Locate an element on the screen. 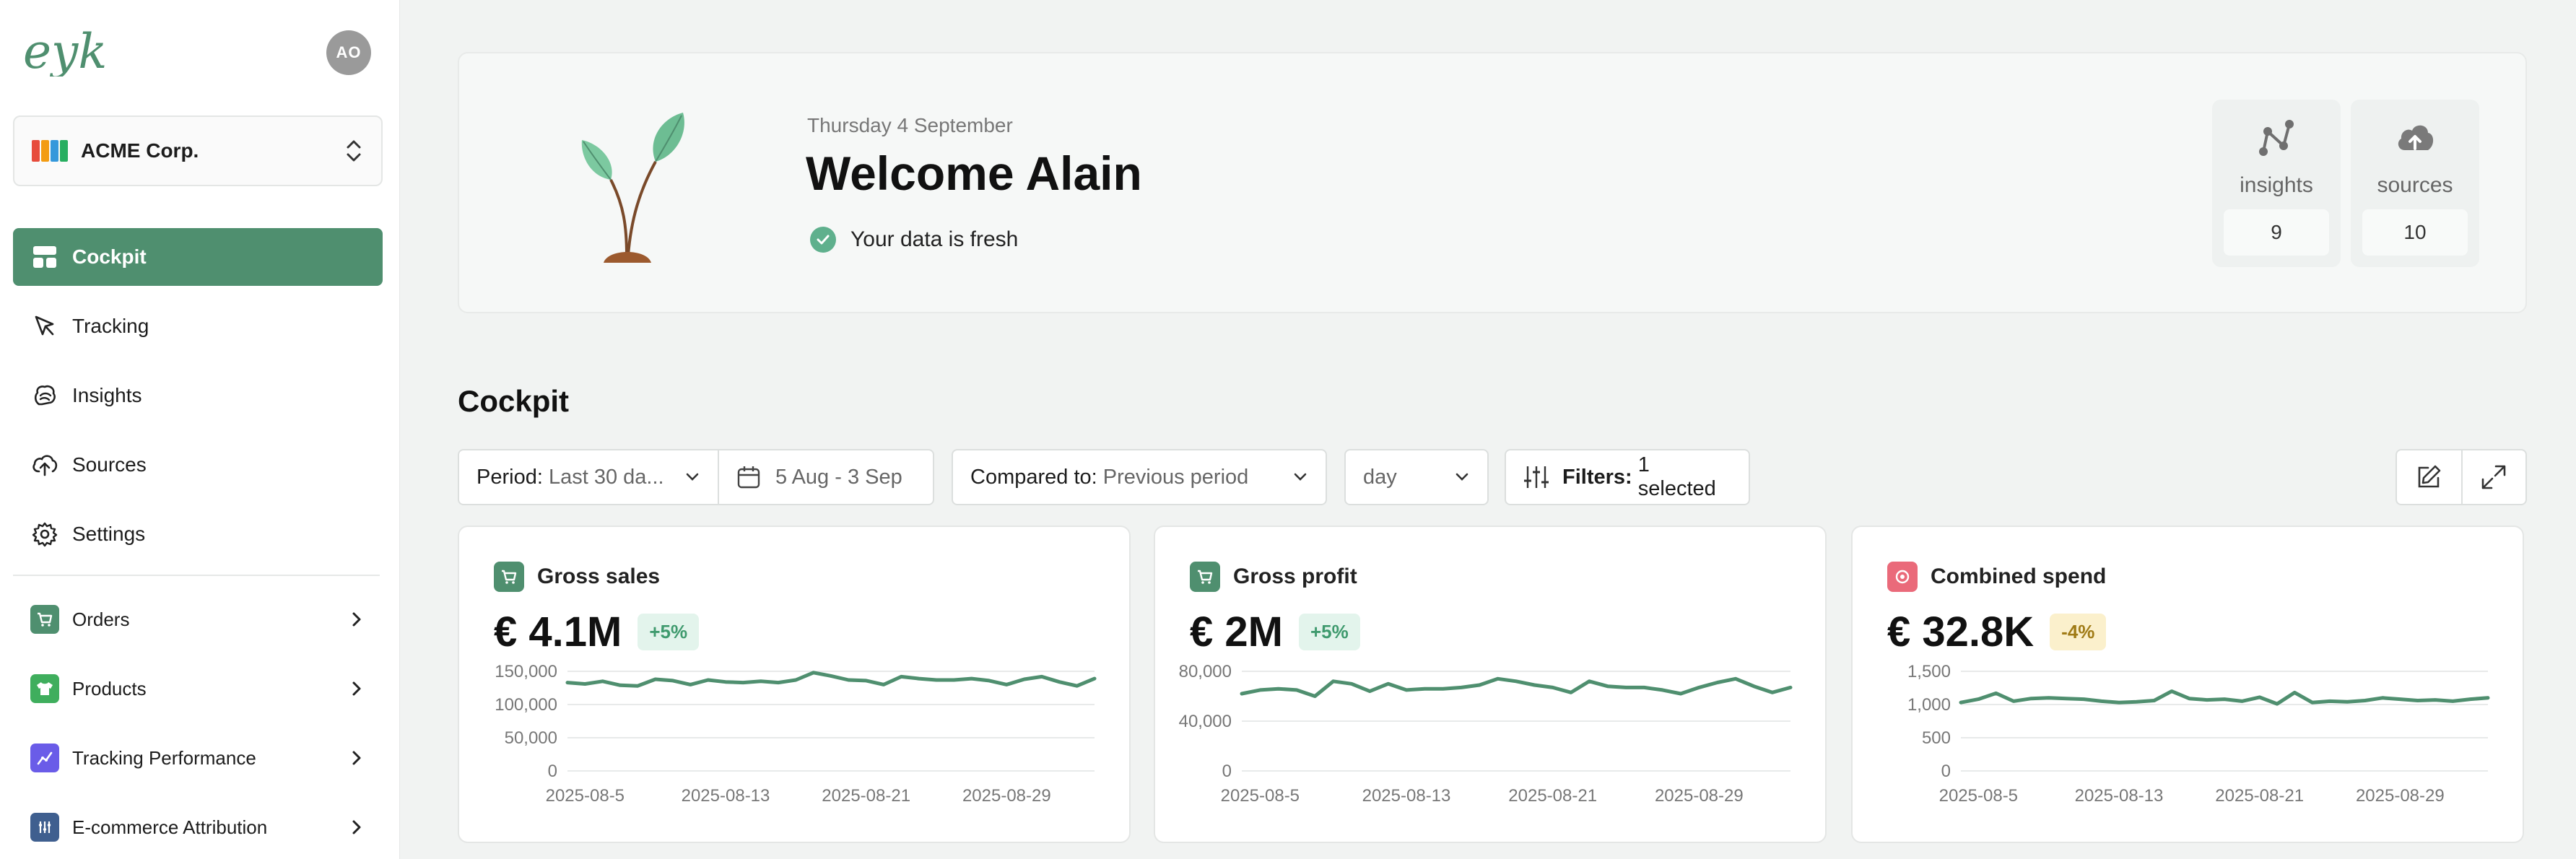  filters-value: 1 selected is located at coordinates (1676, 476).